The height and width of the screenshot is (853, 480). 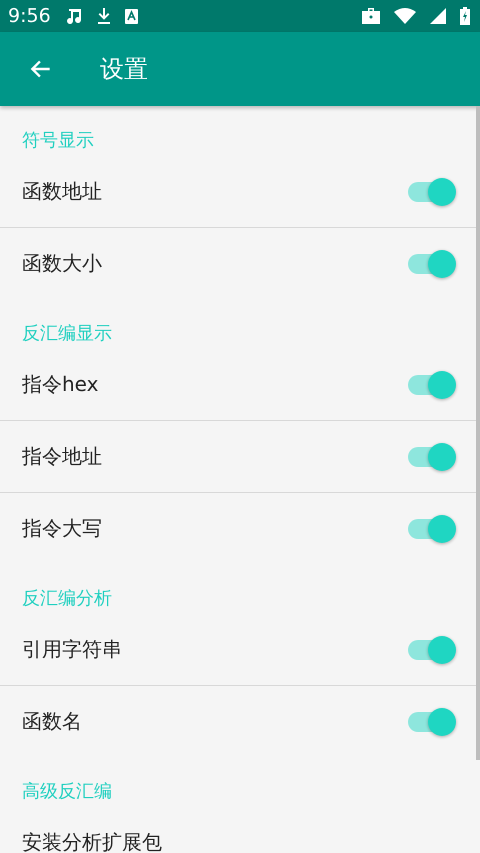 What do you see at coordinates (215, 528) in the screenshot?
I see `setting-label: 指令大写` at bounding box center [215, 528].